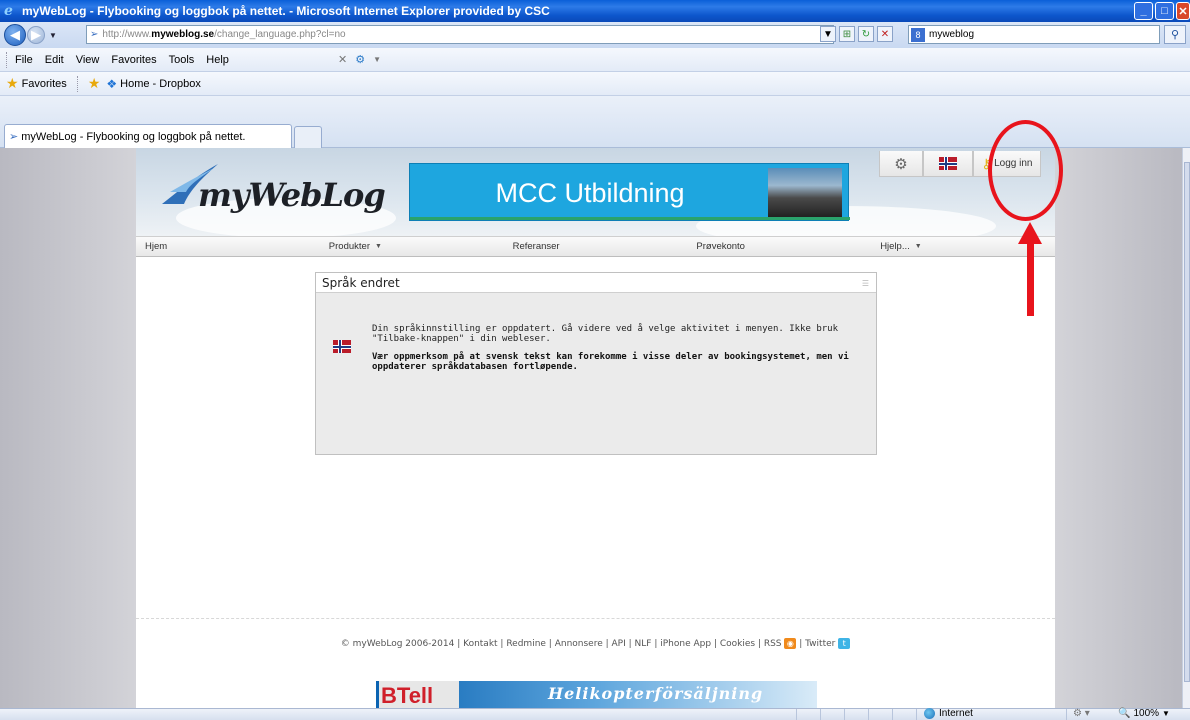 This screenshot has width=1190, height=720. What do you see at coordinates (377, 59) in the screenshot?
I see `addon-dropdown-icon: ▼` at bounding box center [377, 59].